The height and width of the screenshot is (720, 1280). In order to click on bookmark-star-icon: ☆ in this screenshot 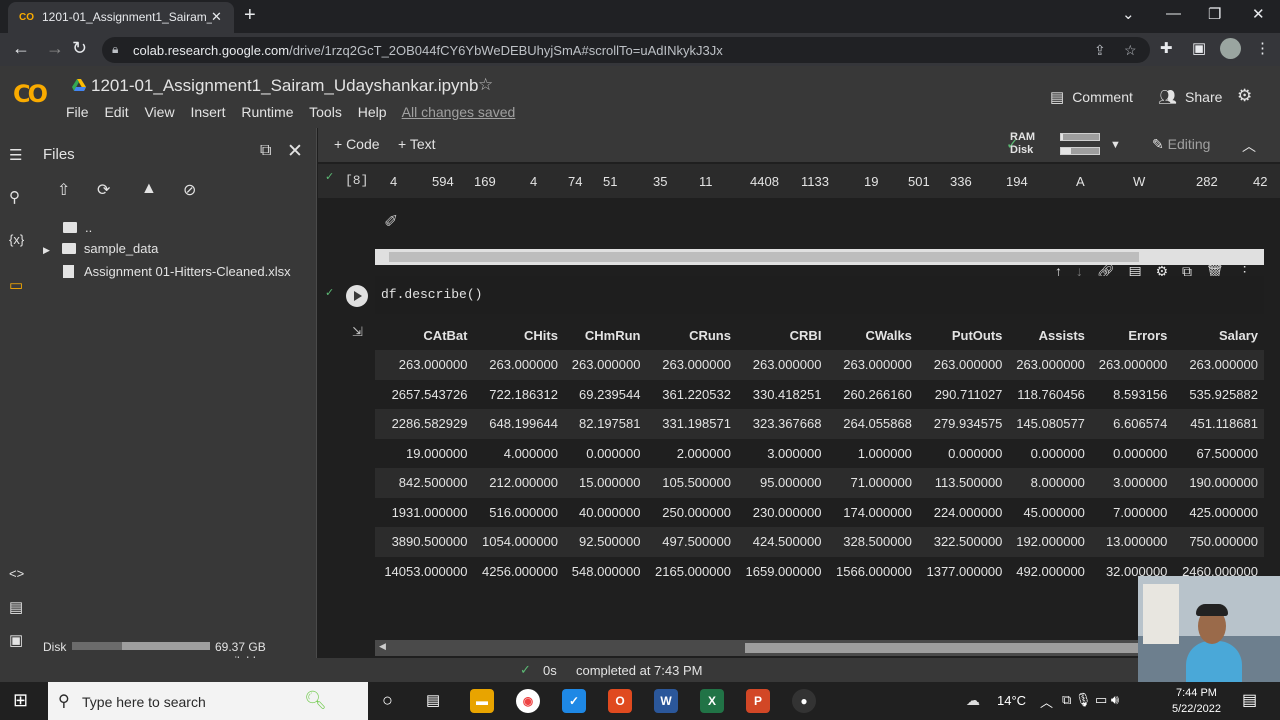, I will do `click(1130, 50)`.